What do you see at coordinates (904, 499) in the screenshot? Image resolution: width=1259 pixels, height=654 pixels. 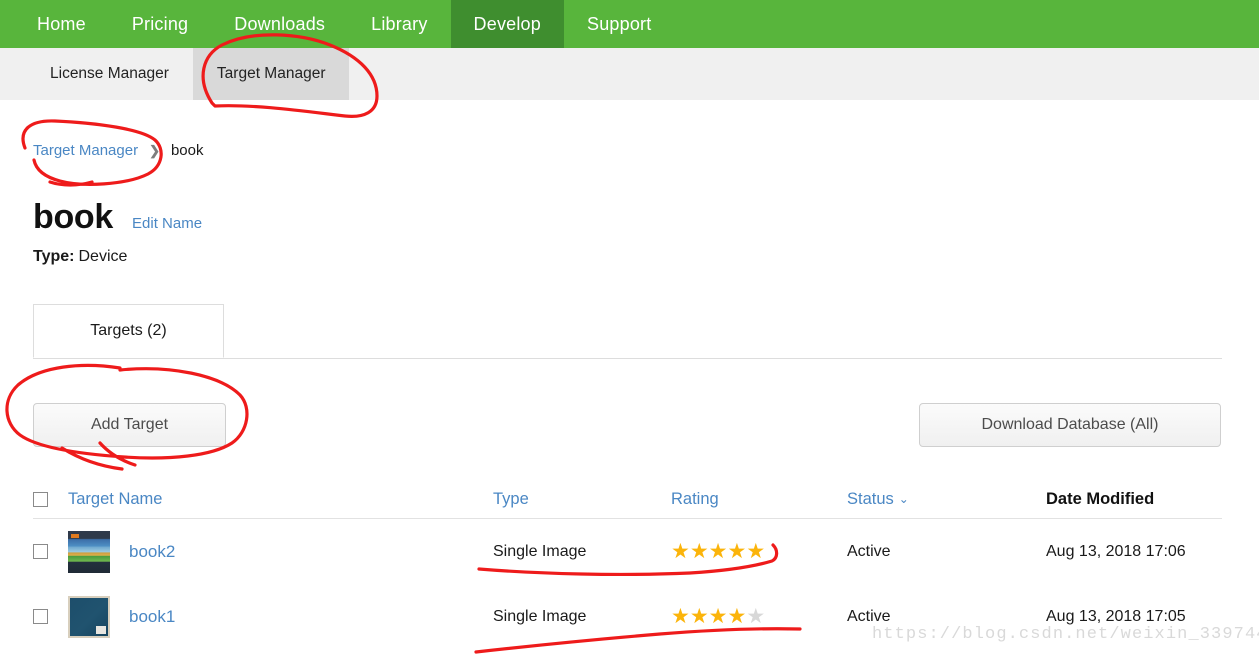 I see `chevron-down-icon: ⌄` at bounding box center [904, 499].